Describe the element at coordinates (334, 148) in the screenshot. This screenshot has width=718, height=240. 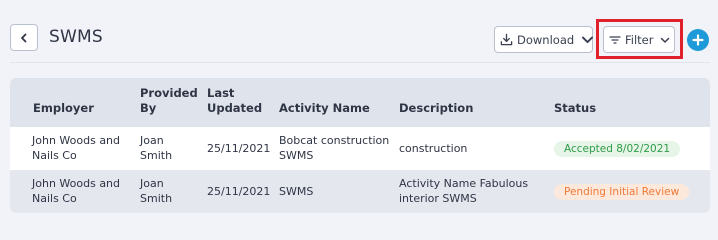
I see `cell-activity-name: Bobcat construction SWMS` at that location.